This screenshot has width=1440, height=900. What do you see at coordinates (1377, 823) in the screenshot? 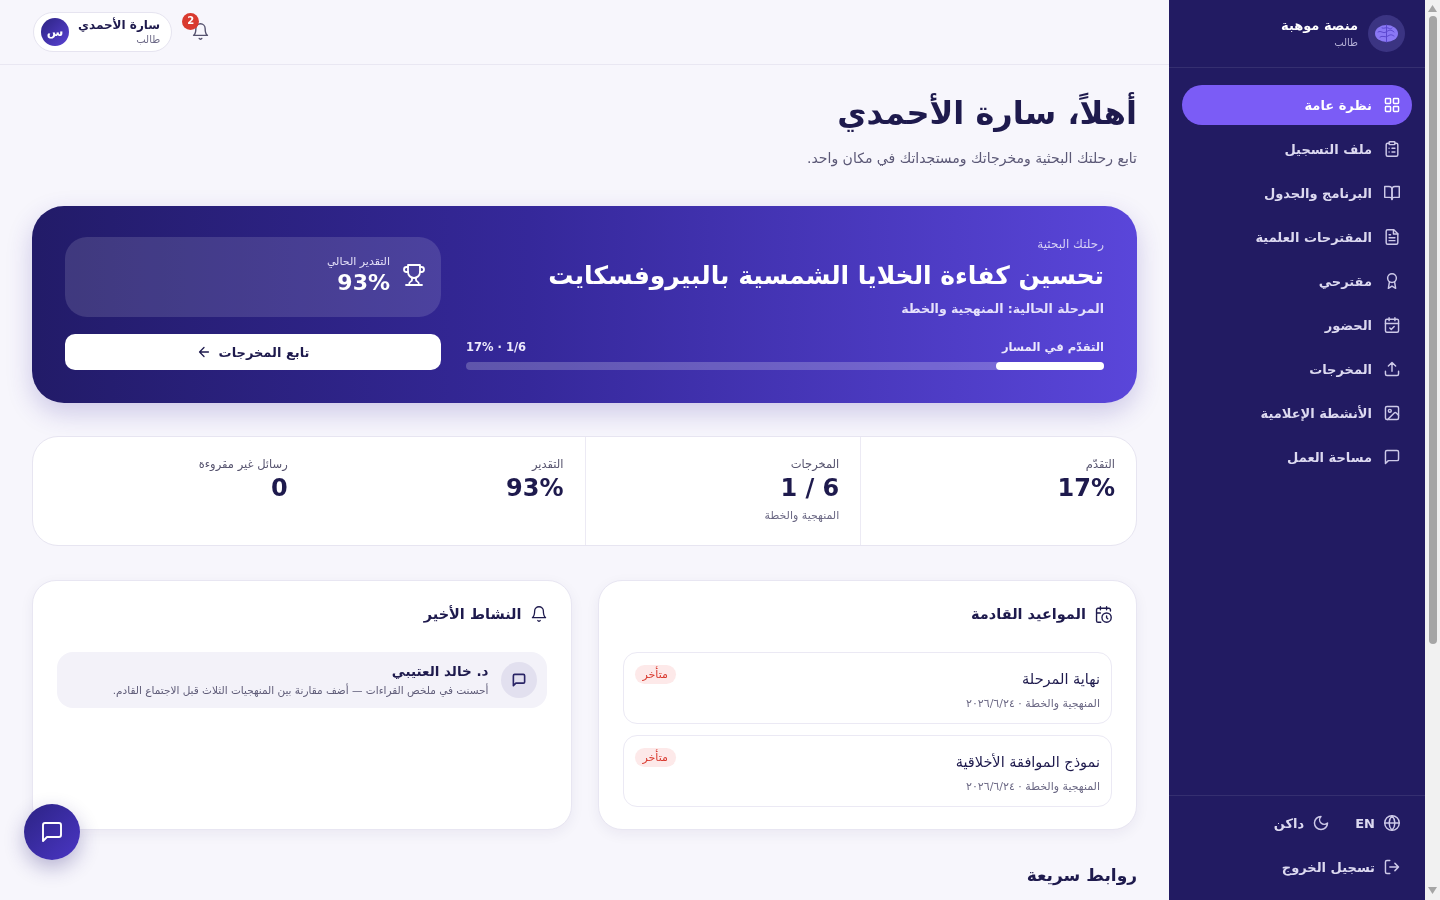
I see `language-button: EN` at bounding box center [1377, 823].